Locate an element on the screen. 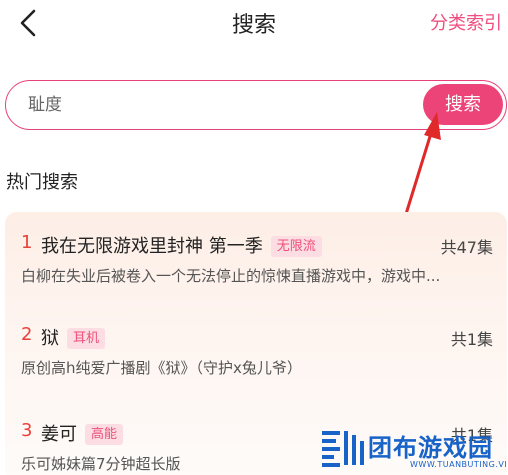 The height and width of the screenshot is (475, 508). search-button: 搜索 is located at coordinates (463, 104).